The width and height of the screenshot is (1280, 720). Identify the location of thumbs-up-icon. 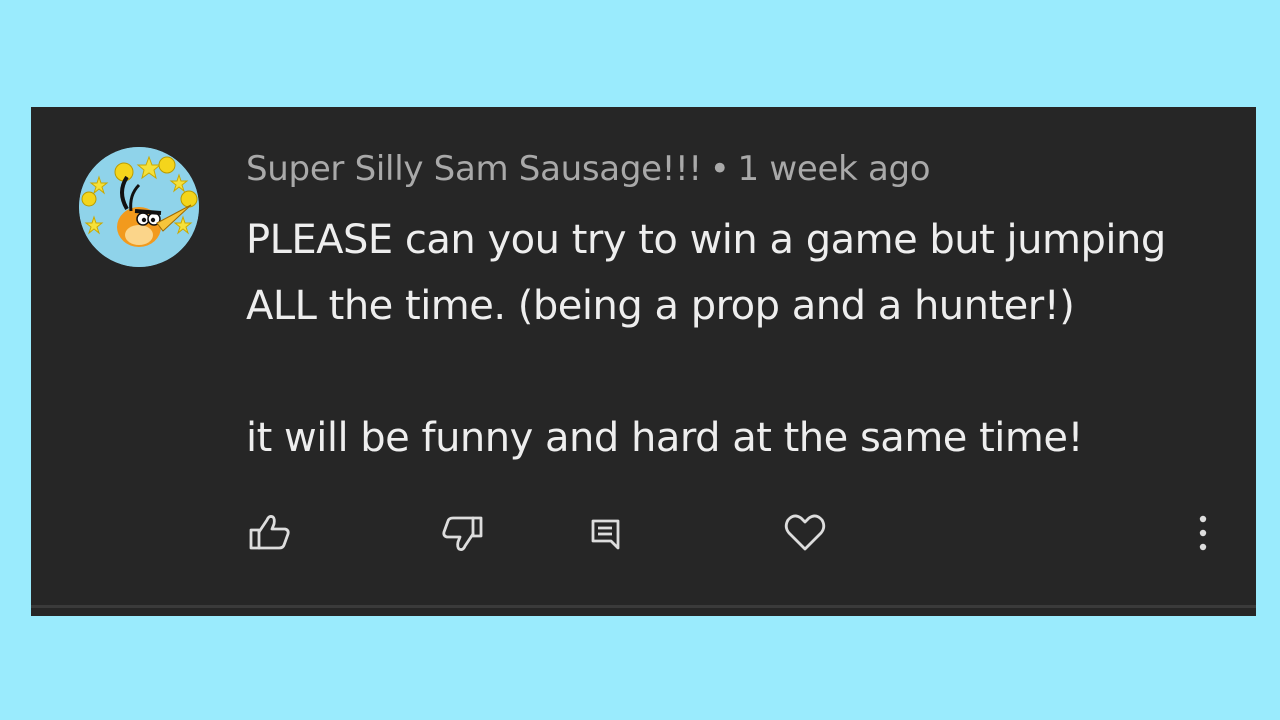
(269, 532).